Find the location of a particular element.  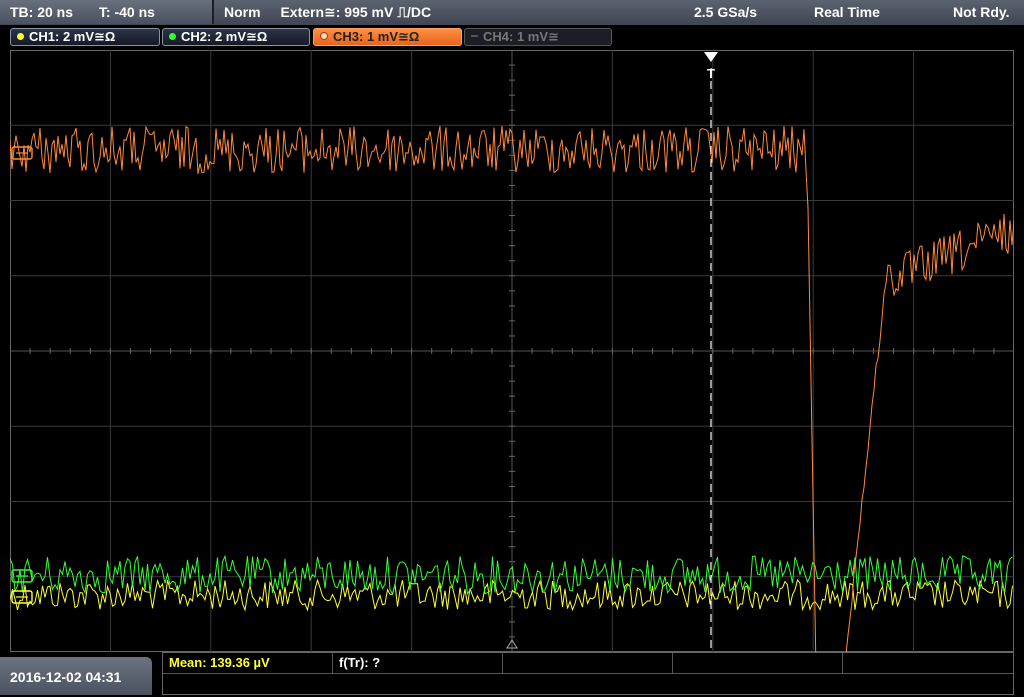

ch1-label: CH1: 2 mV≅Ω is located at coordinates (72, 36).